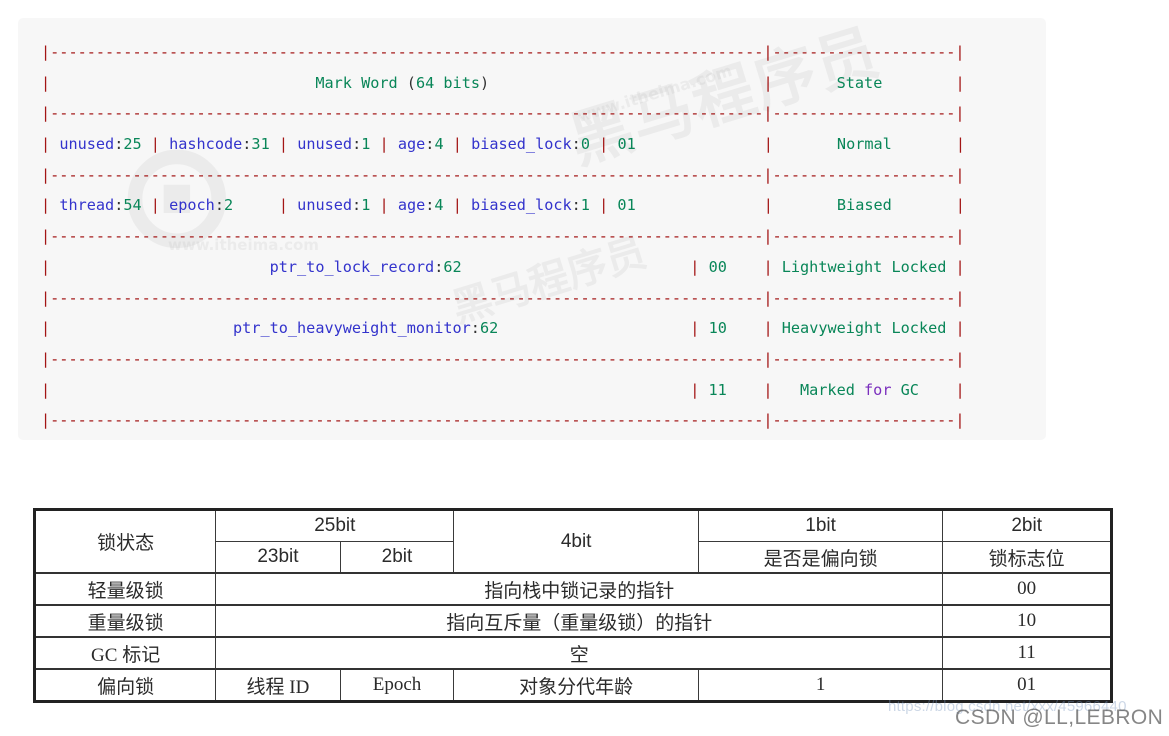 This screenshot has height=736, width=1169. Describe the element at coordinates (1027, 525) in the screenshot. I see `header-2bit: 2bit` at that location.